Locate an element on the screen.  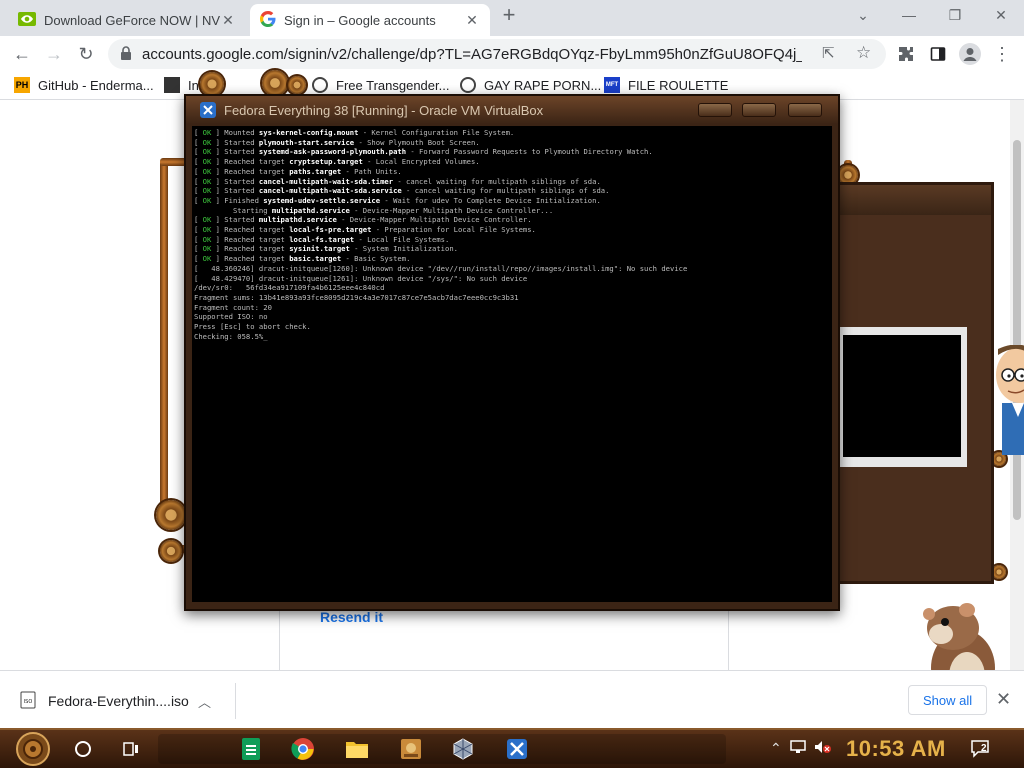
network-icon is located at coordinates (798, 748).